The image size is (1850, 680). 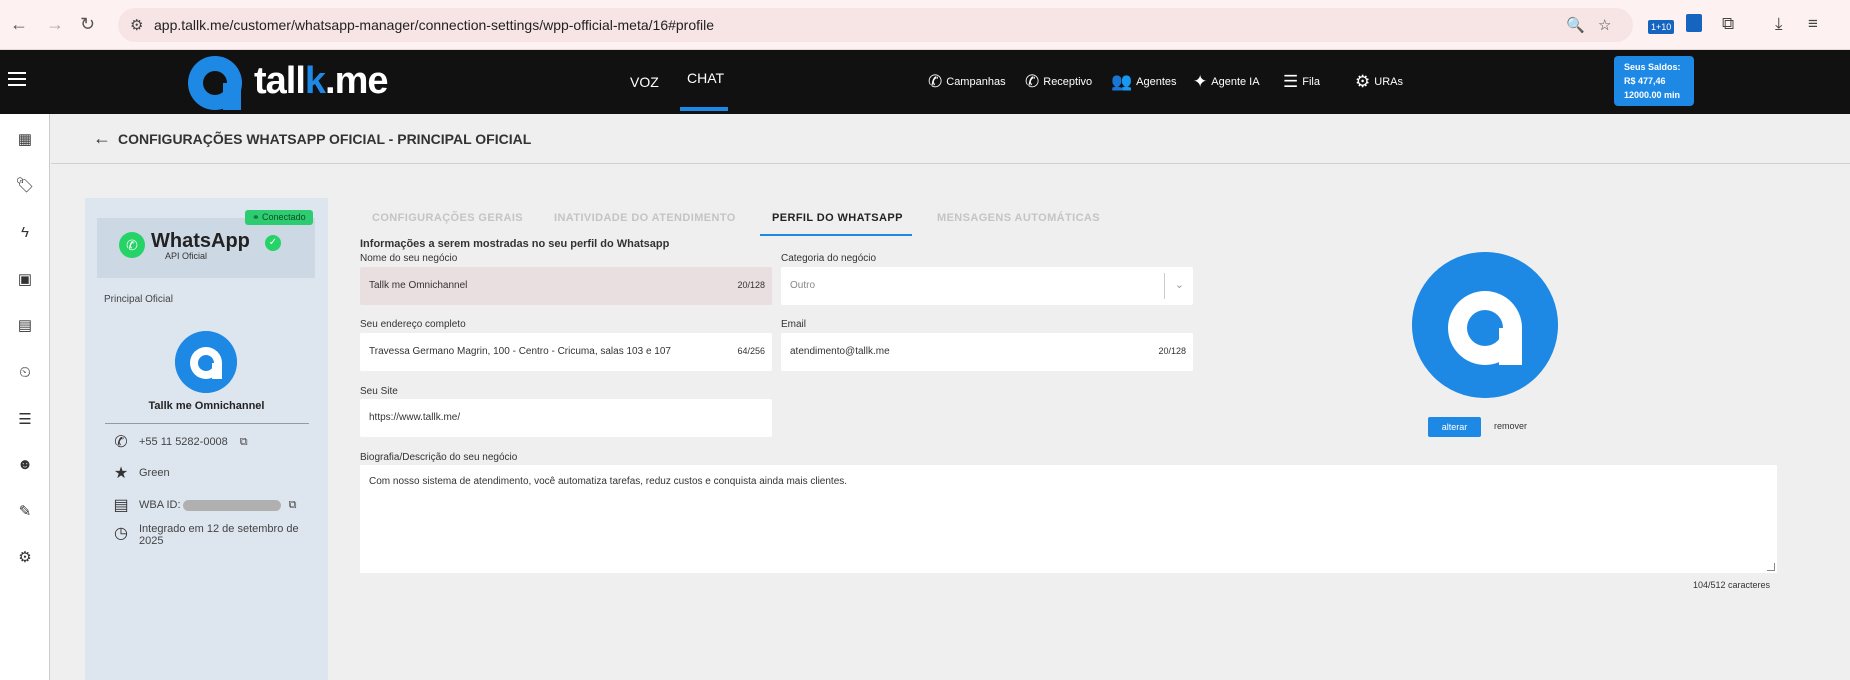 I want to click on tab-mensagens-automaticas: MENSAGENS AUTOMÁTICAS, so click(x=1018, y=218).